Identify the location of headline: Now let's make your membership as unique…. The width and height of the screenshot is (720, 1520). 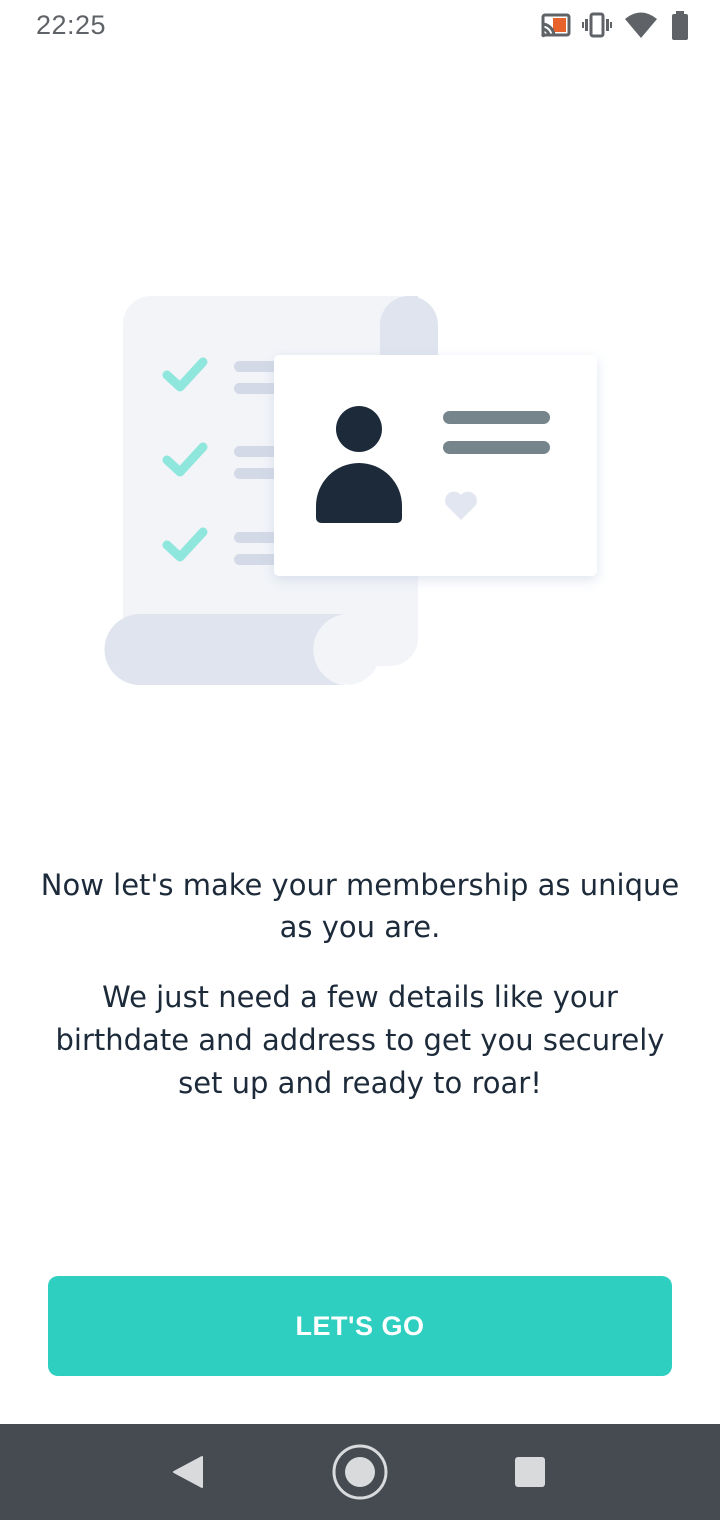
(360, 906).